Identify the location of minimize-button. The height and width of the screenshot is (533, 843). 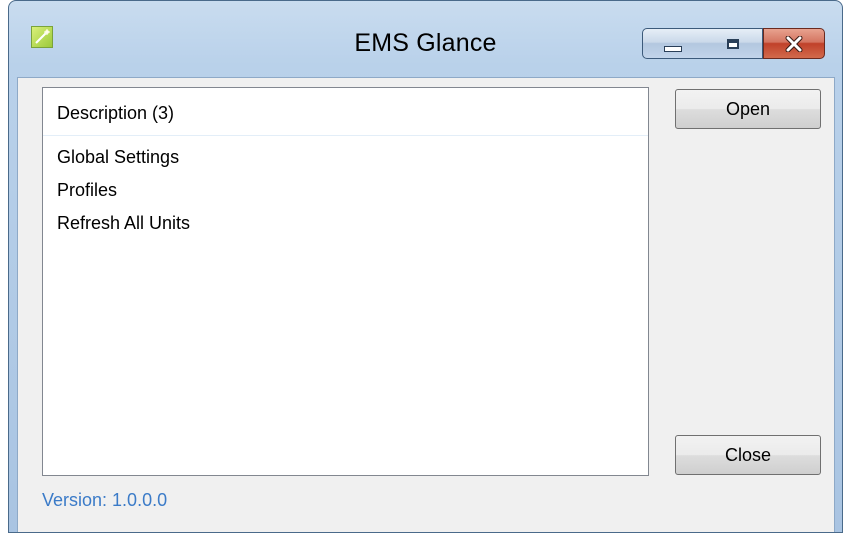
(673, 43).